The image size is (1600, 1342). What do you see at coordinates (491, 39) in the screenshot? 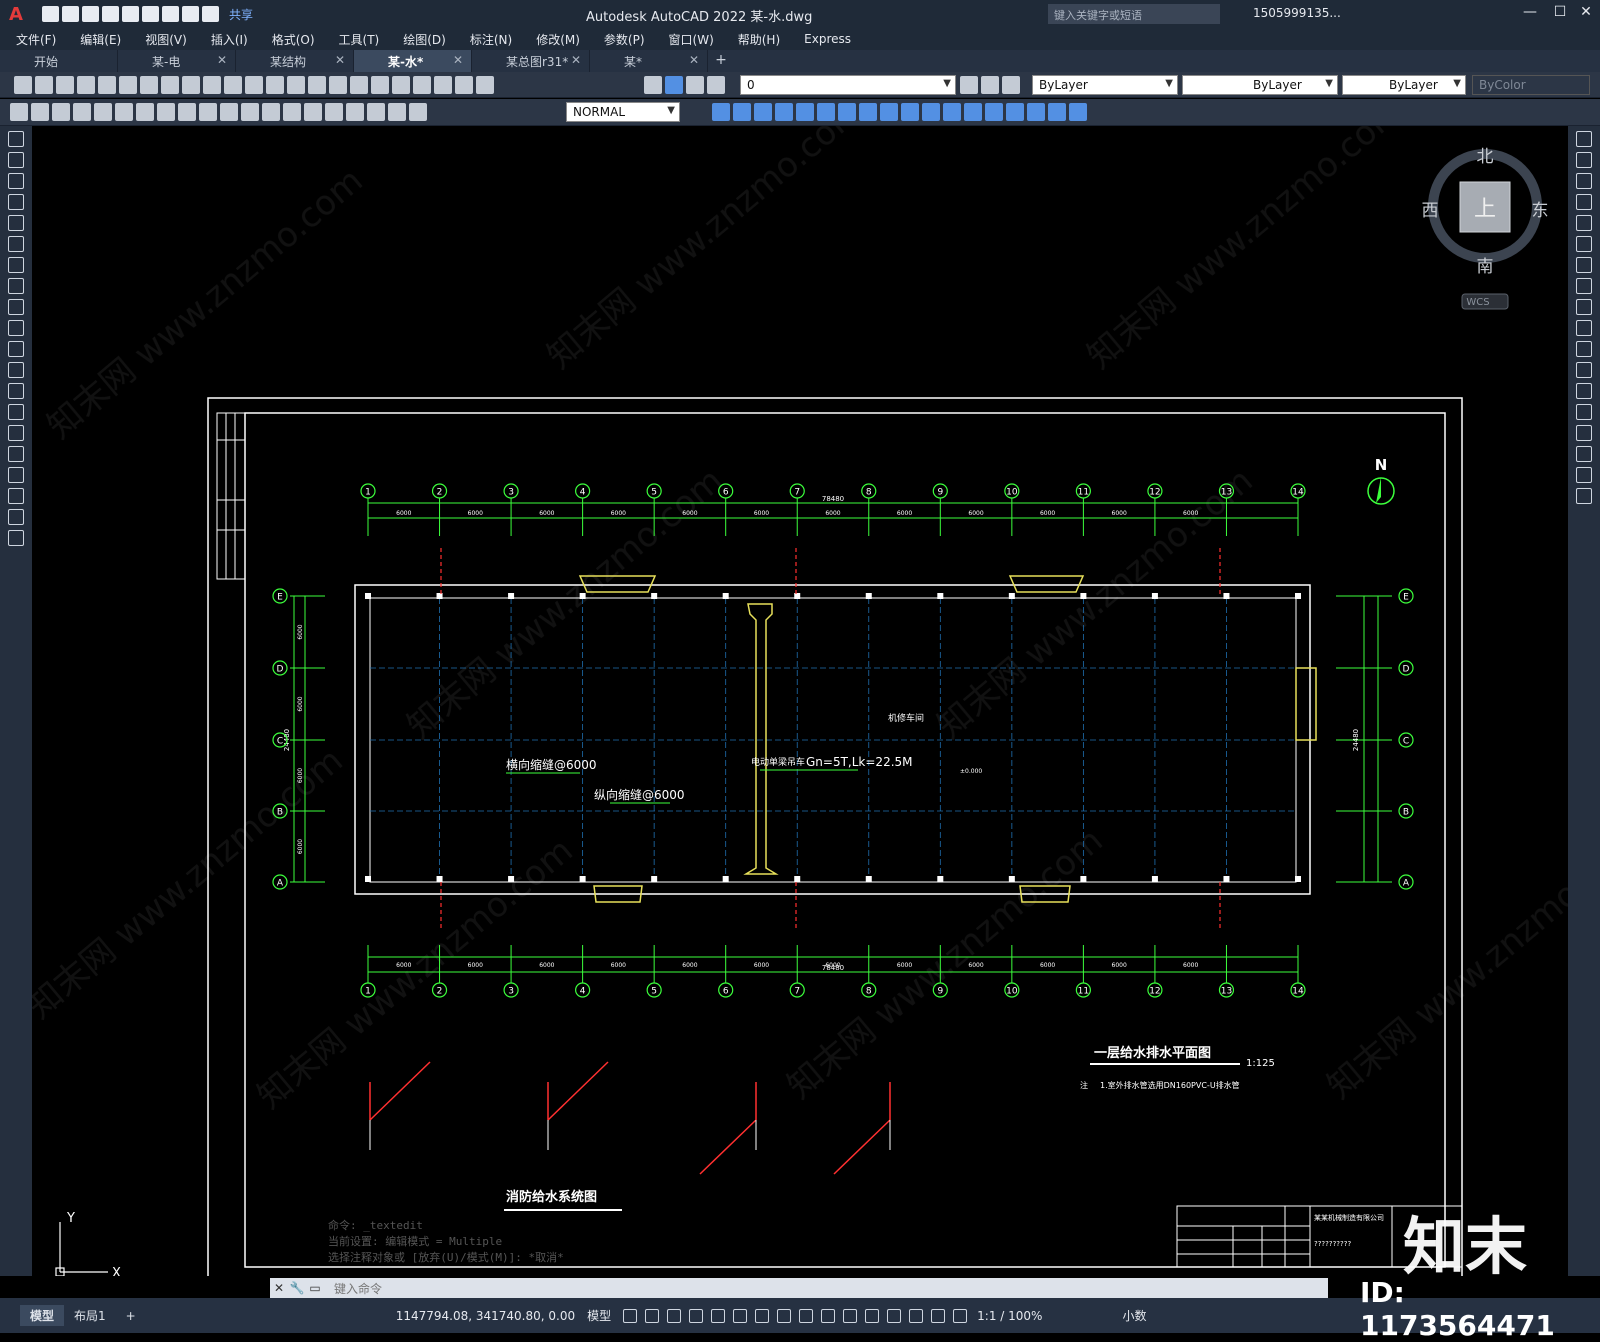
I see `menu-dimension: 标注(N)` at bounding box center [491, 39].